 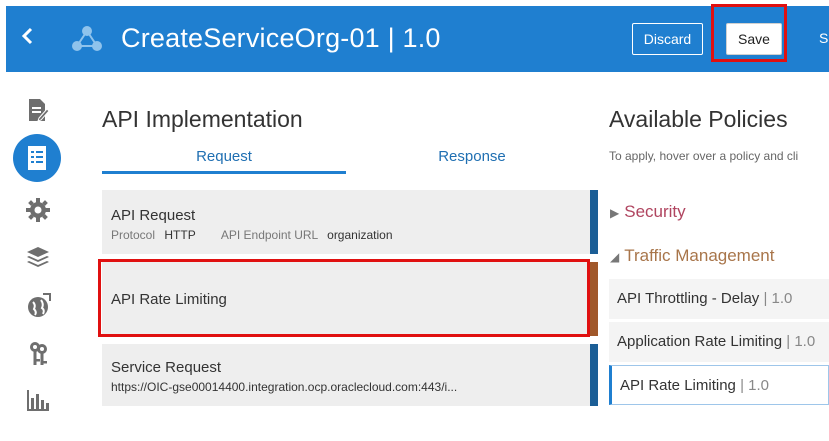 What do you see at coordinates (269, 235) in the screenshot?
I see `endpoint-label: API Endpoint URL` at bounding box center [269, 235].